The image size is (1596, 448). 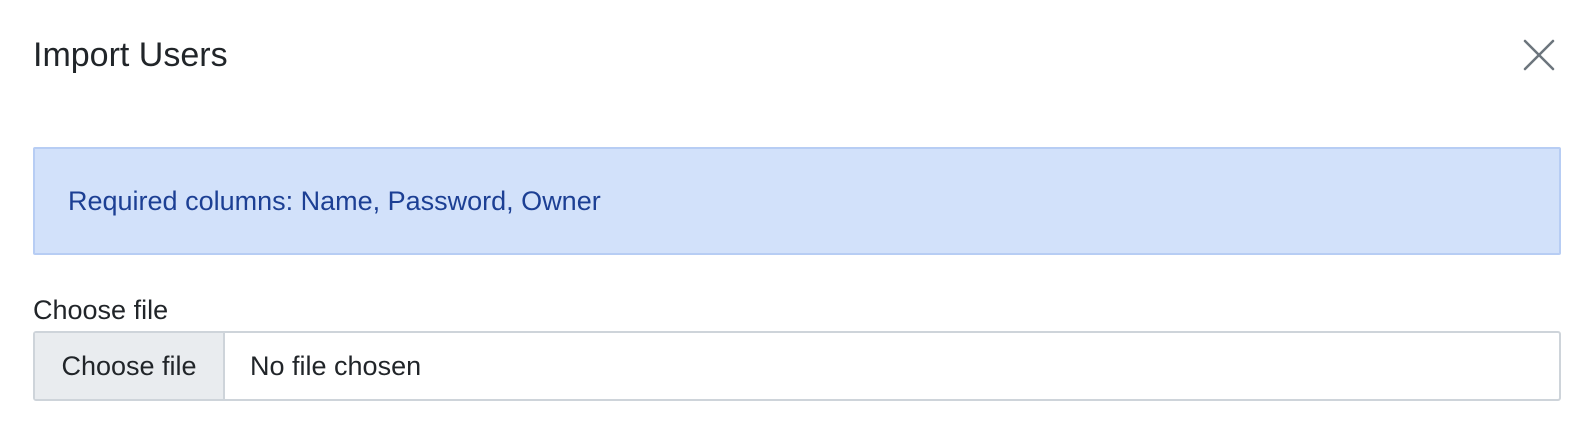 I want to click on alert-text: Required columns: Name, Password, Owner, so click(x=334, y=200).